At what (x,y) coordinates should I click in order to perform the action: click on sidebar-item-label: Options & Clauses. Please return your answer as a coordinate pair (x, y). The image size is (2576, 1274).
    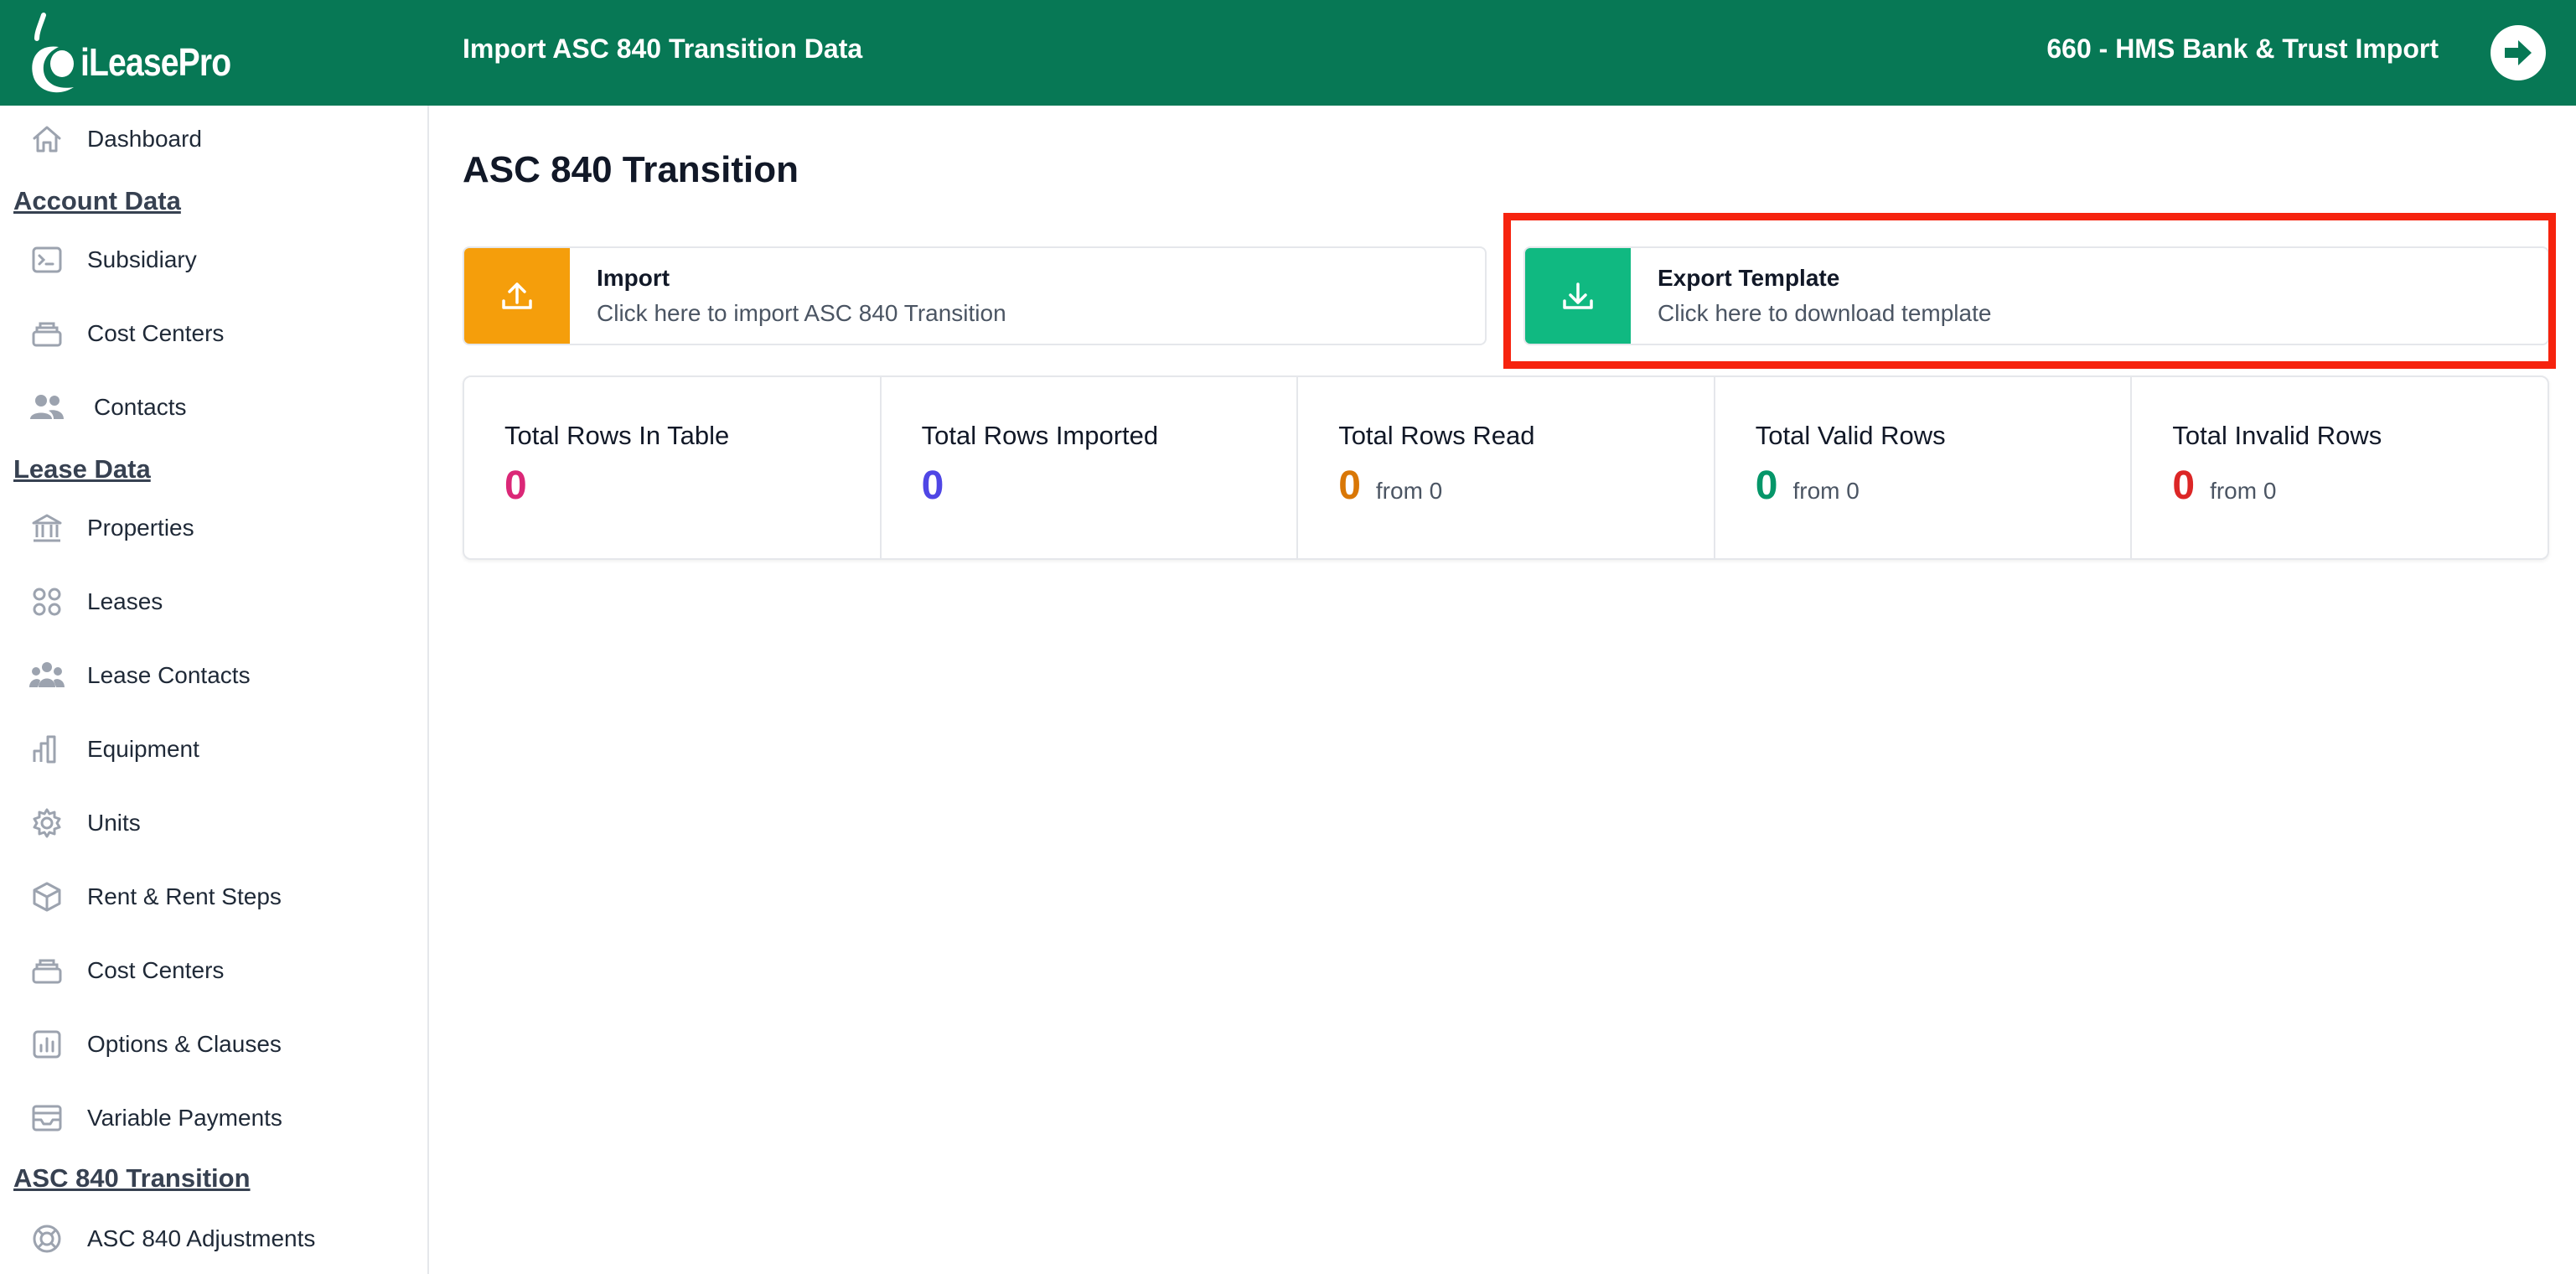
    Looking at the image, I should click on (184, 1044).